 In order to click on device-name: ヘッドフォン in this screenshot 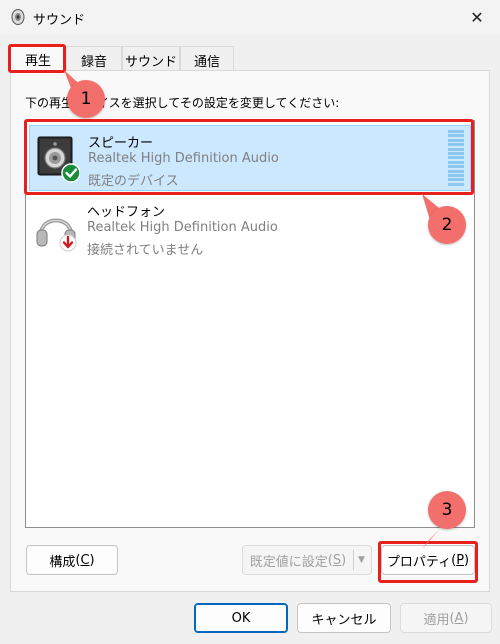, I will do `click(126, 212)`.